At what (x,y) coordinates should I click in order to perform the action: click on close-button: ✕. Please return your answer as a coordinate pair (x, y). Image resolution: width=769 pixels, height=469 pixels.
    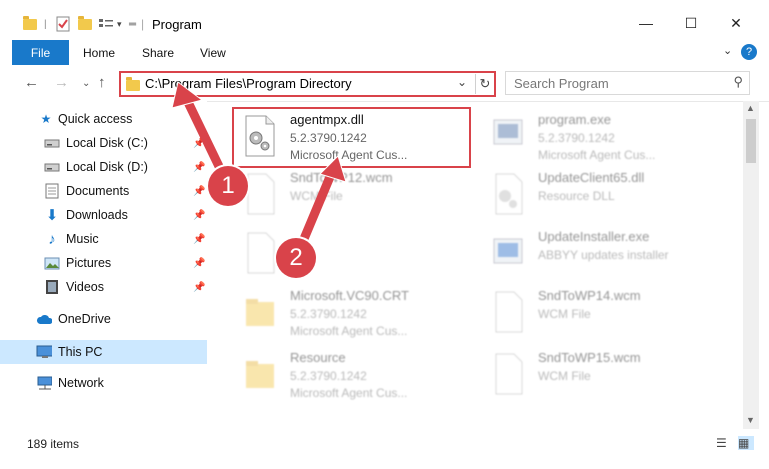
    Looking at the image, I should click on (736, 23).